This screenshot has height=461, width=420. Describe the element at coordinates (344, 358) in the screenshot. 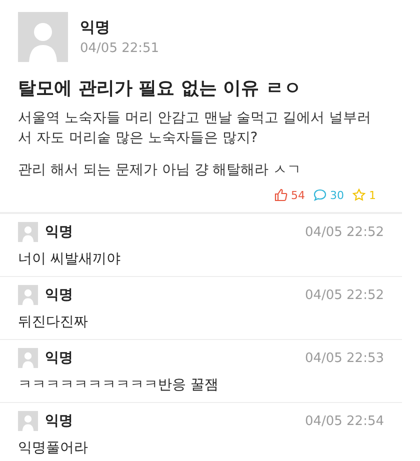

I see `comment-time: 04/05 22:53` at that location.